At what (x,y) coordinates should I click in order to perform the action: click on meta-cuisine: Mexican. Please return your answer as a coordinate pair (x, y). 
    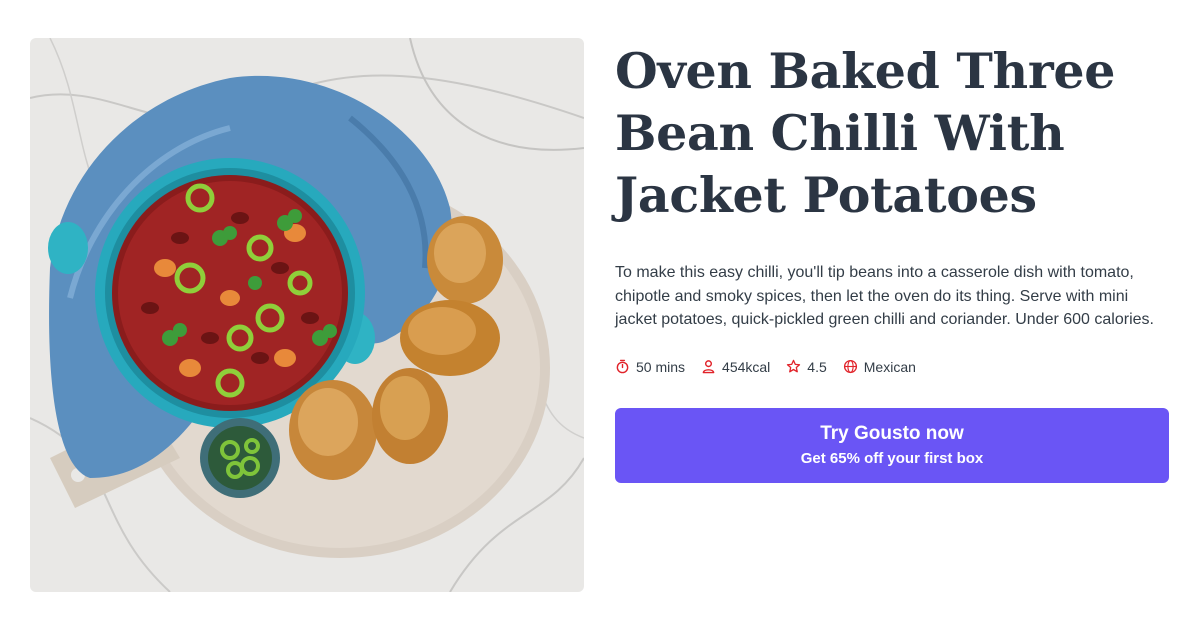
    Looking at the image, I should click on (879, 367).